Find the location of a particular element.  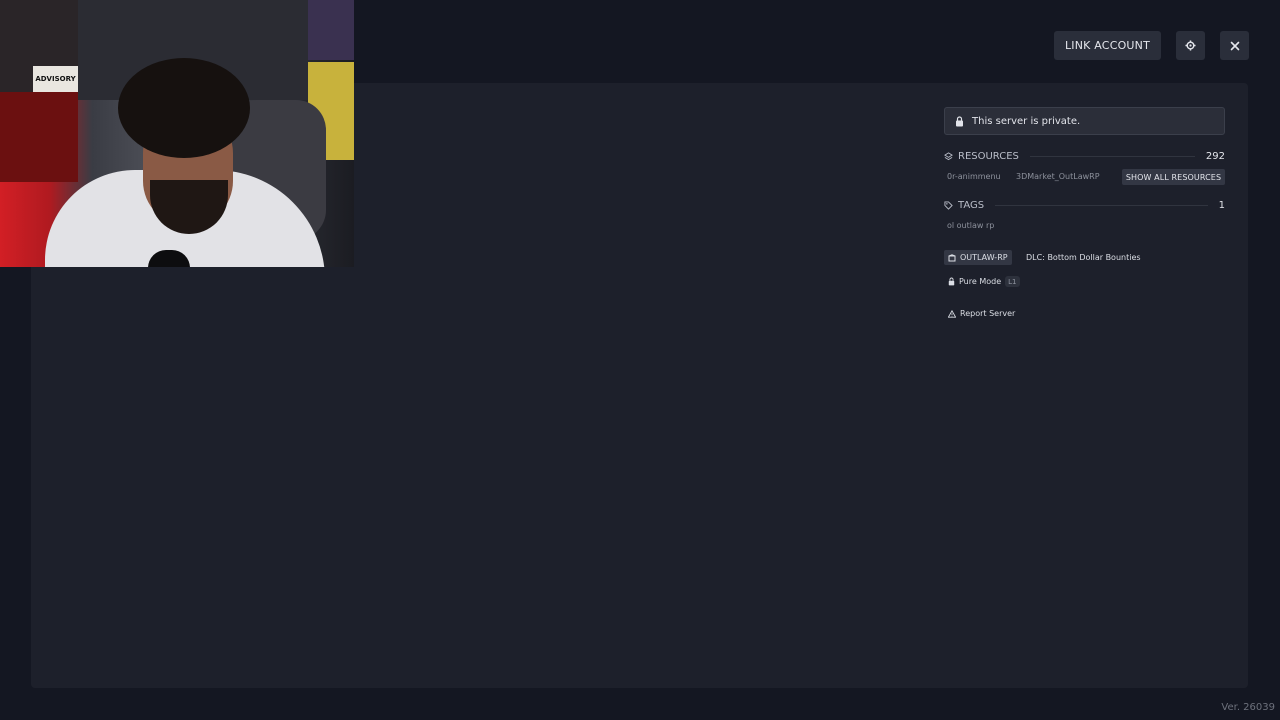

pure-mode-label: Pure Mode is located at coordinates (980, 281).